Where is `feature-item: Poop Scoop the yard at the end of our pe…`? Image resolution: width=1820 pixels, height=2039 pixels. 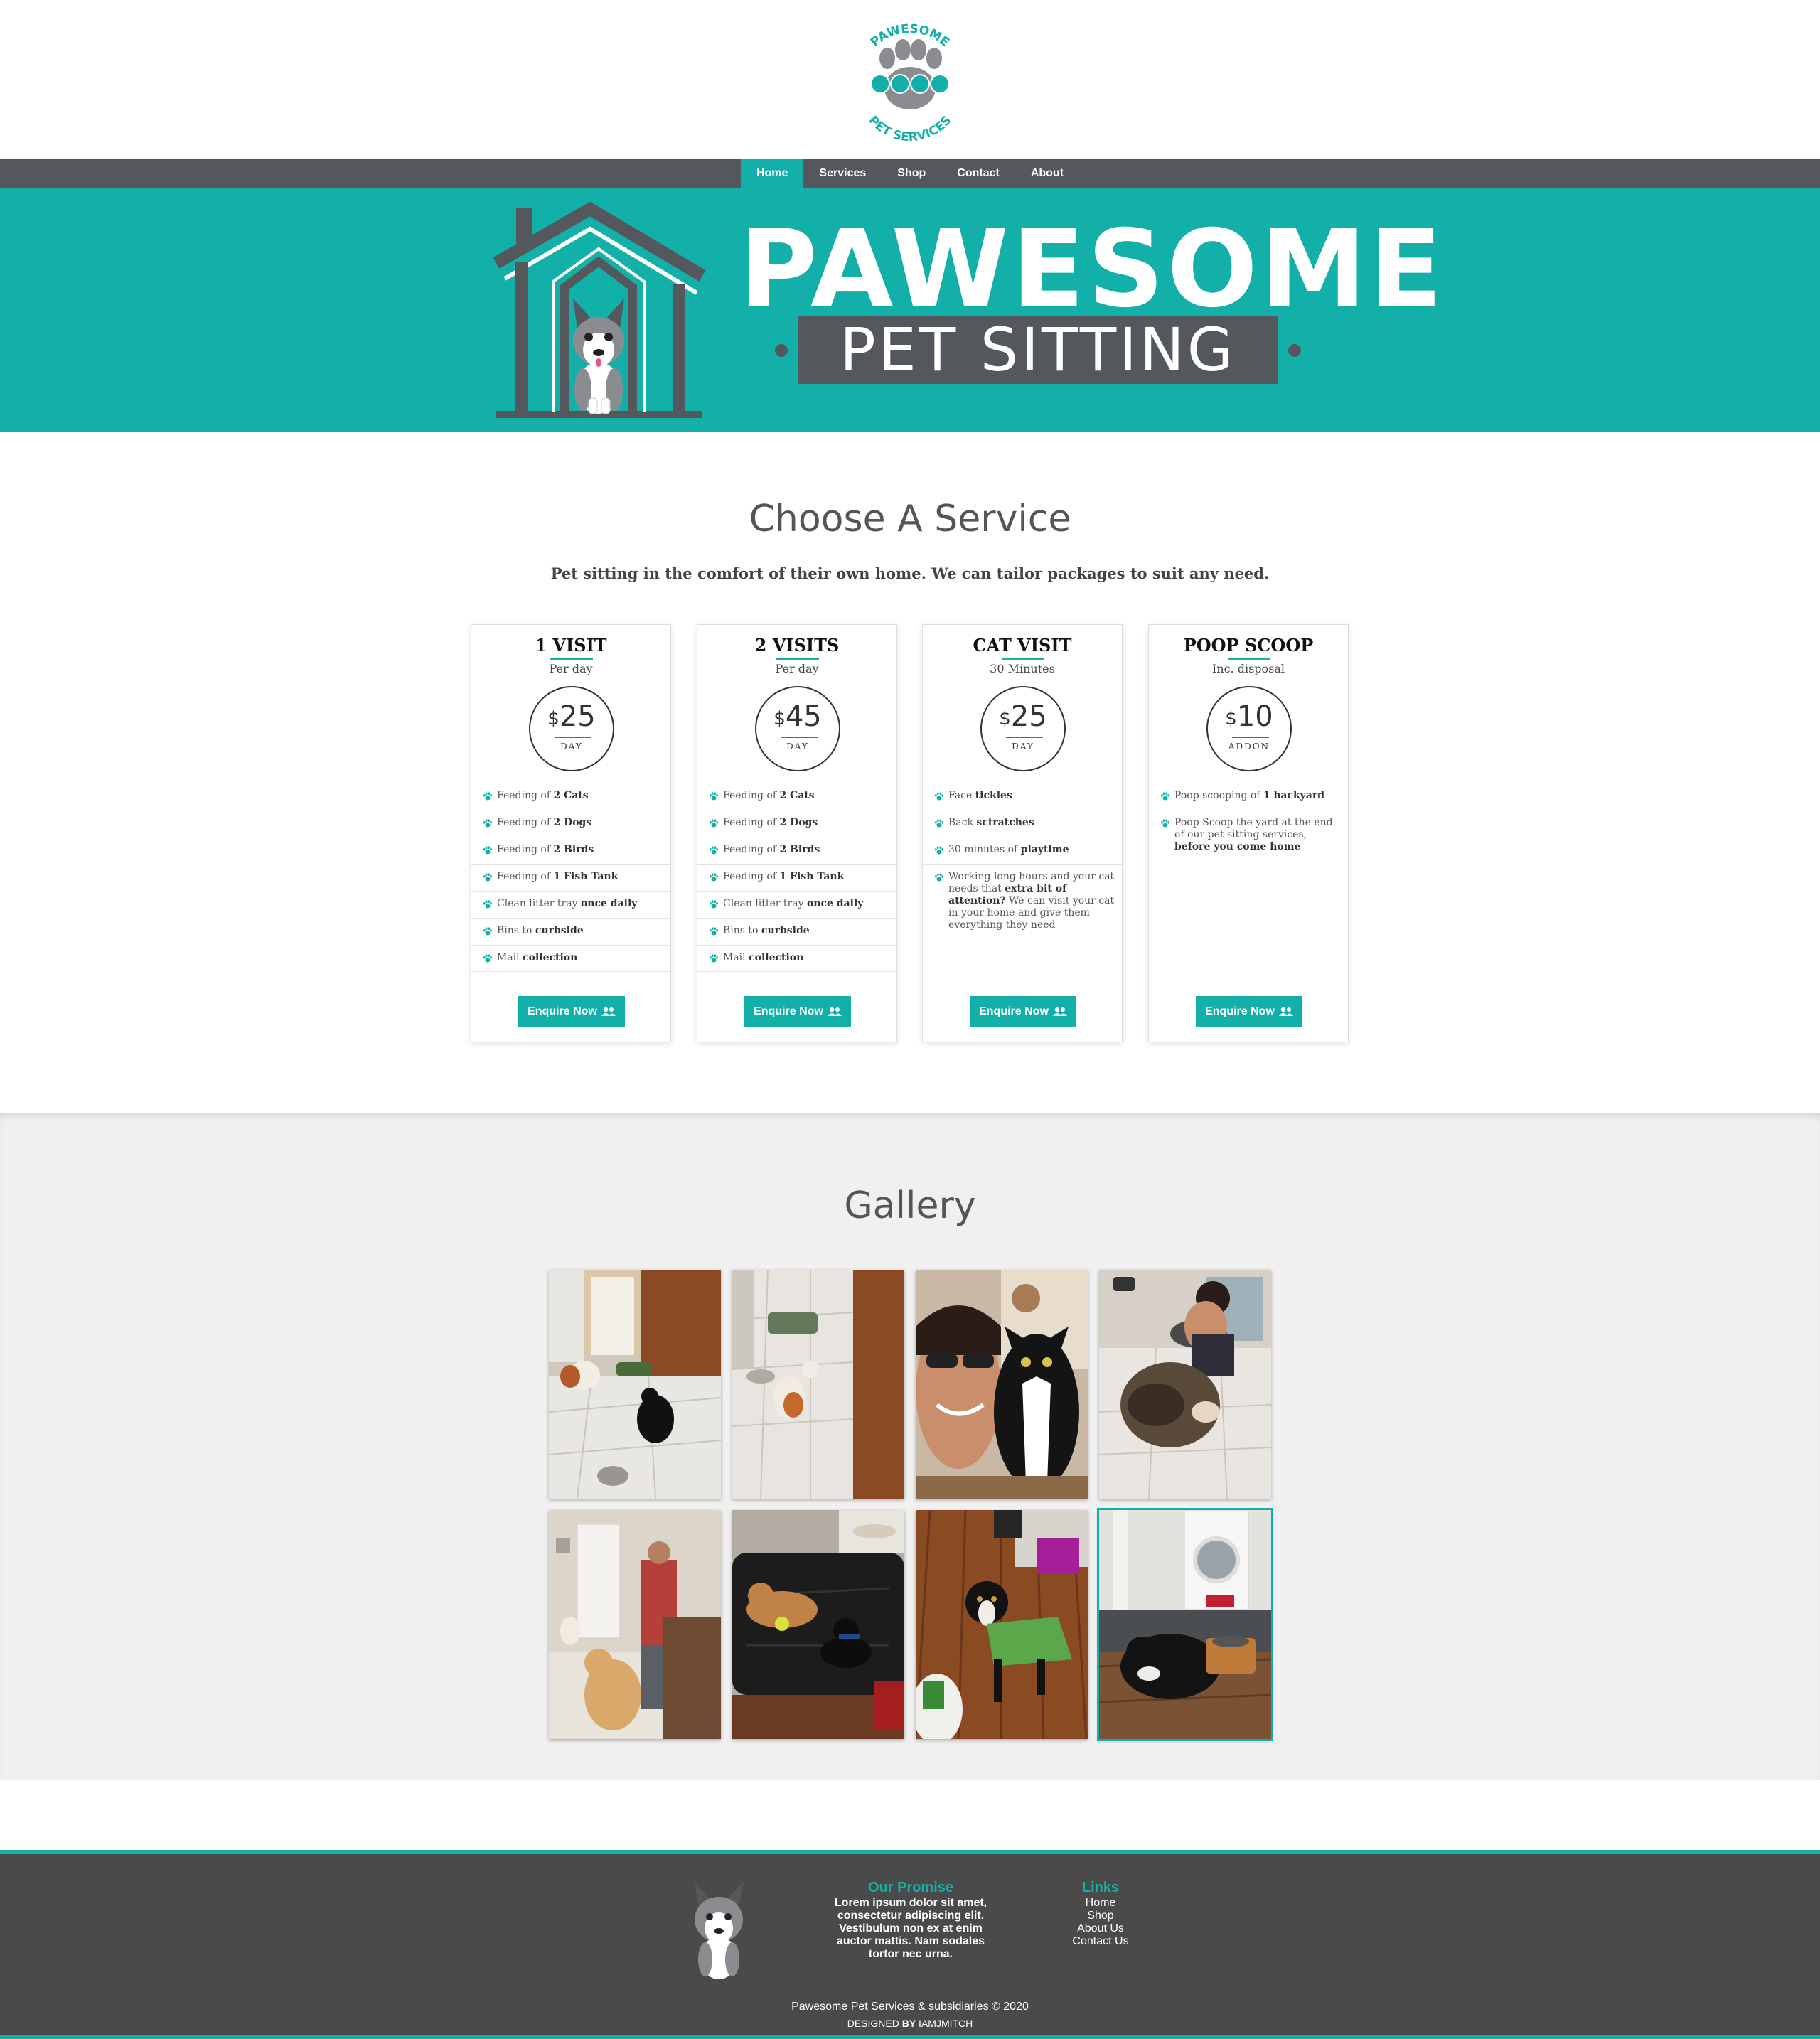
feature-item: Poop Scoop the yard at the end of our pe… is located at coordinates (1248, 835).